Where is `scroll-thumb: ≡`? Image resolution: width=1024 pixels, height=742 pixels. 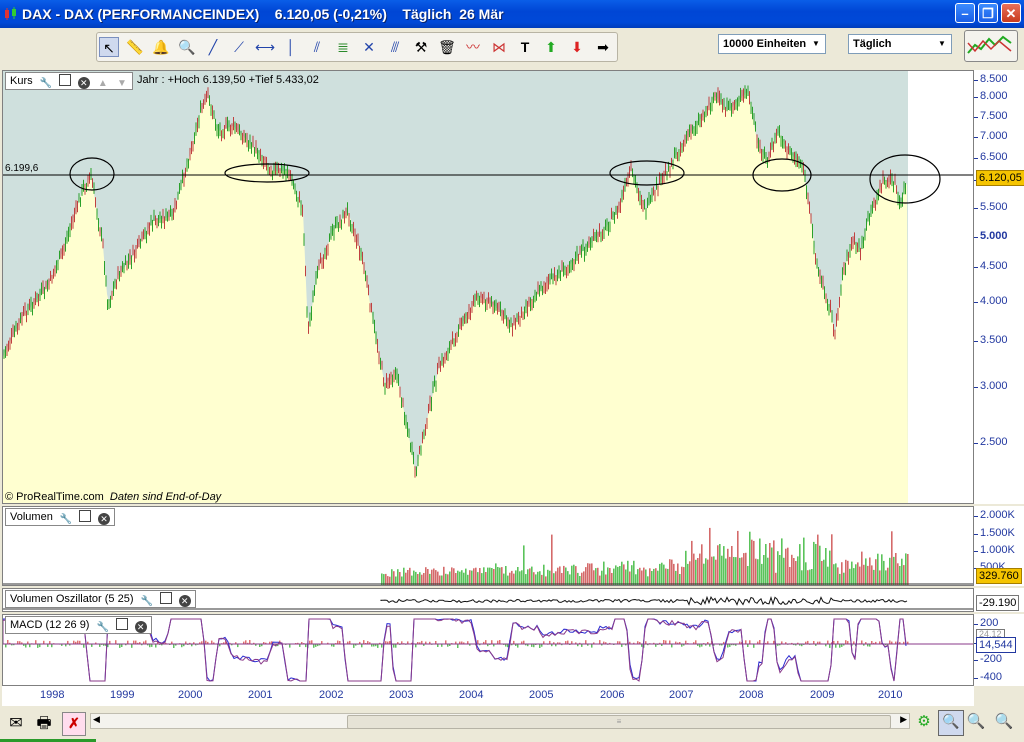
scroll-thumb: ≡ is located at coordinates (619, 722).